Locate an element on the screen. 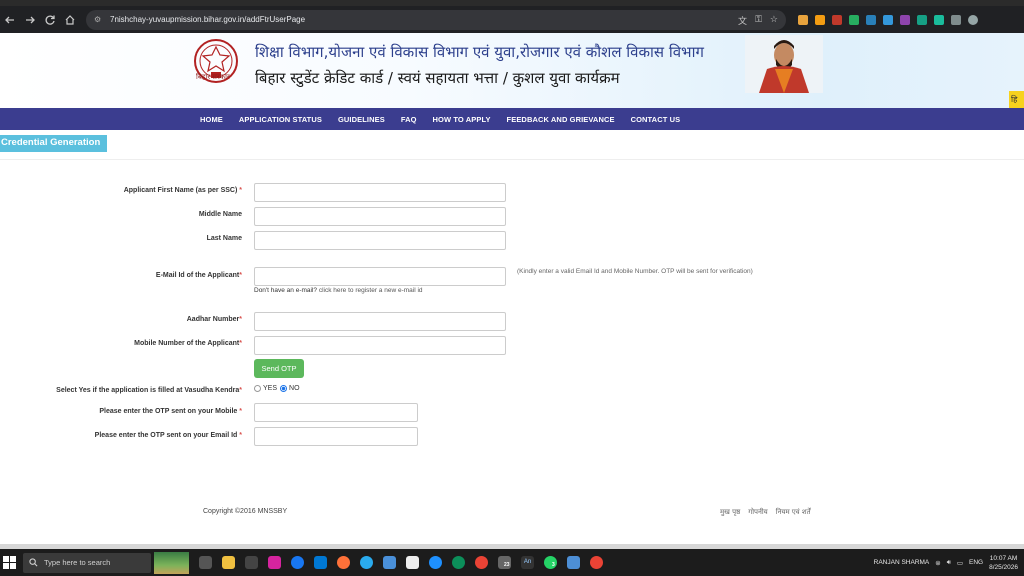 The height and width of the screenshot is (576, 1024). taskbar-search: Type here to search is located at coordinates (87, 562).